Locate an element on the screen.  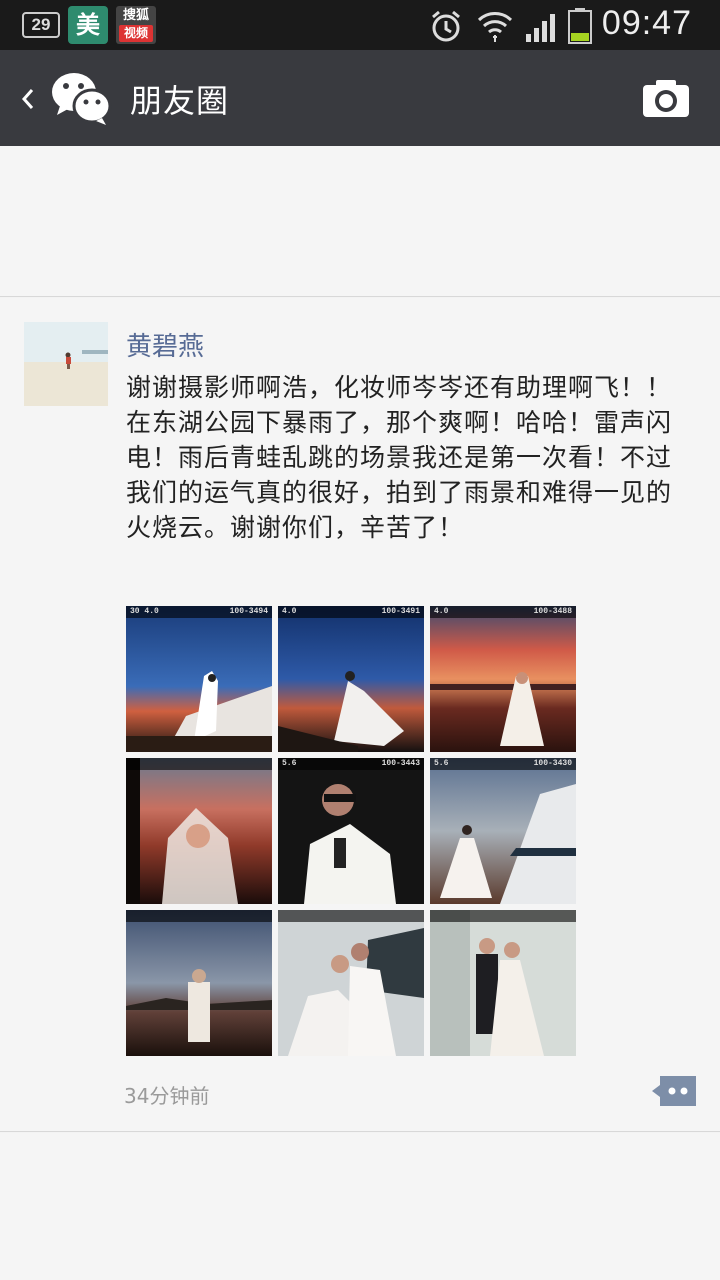
photo-9-image is located at coordinates (503, 983).